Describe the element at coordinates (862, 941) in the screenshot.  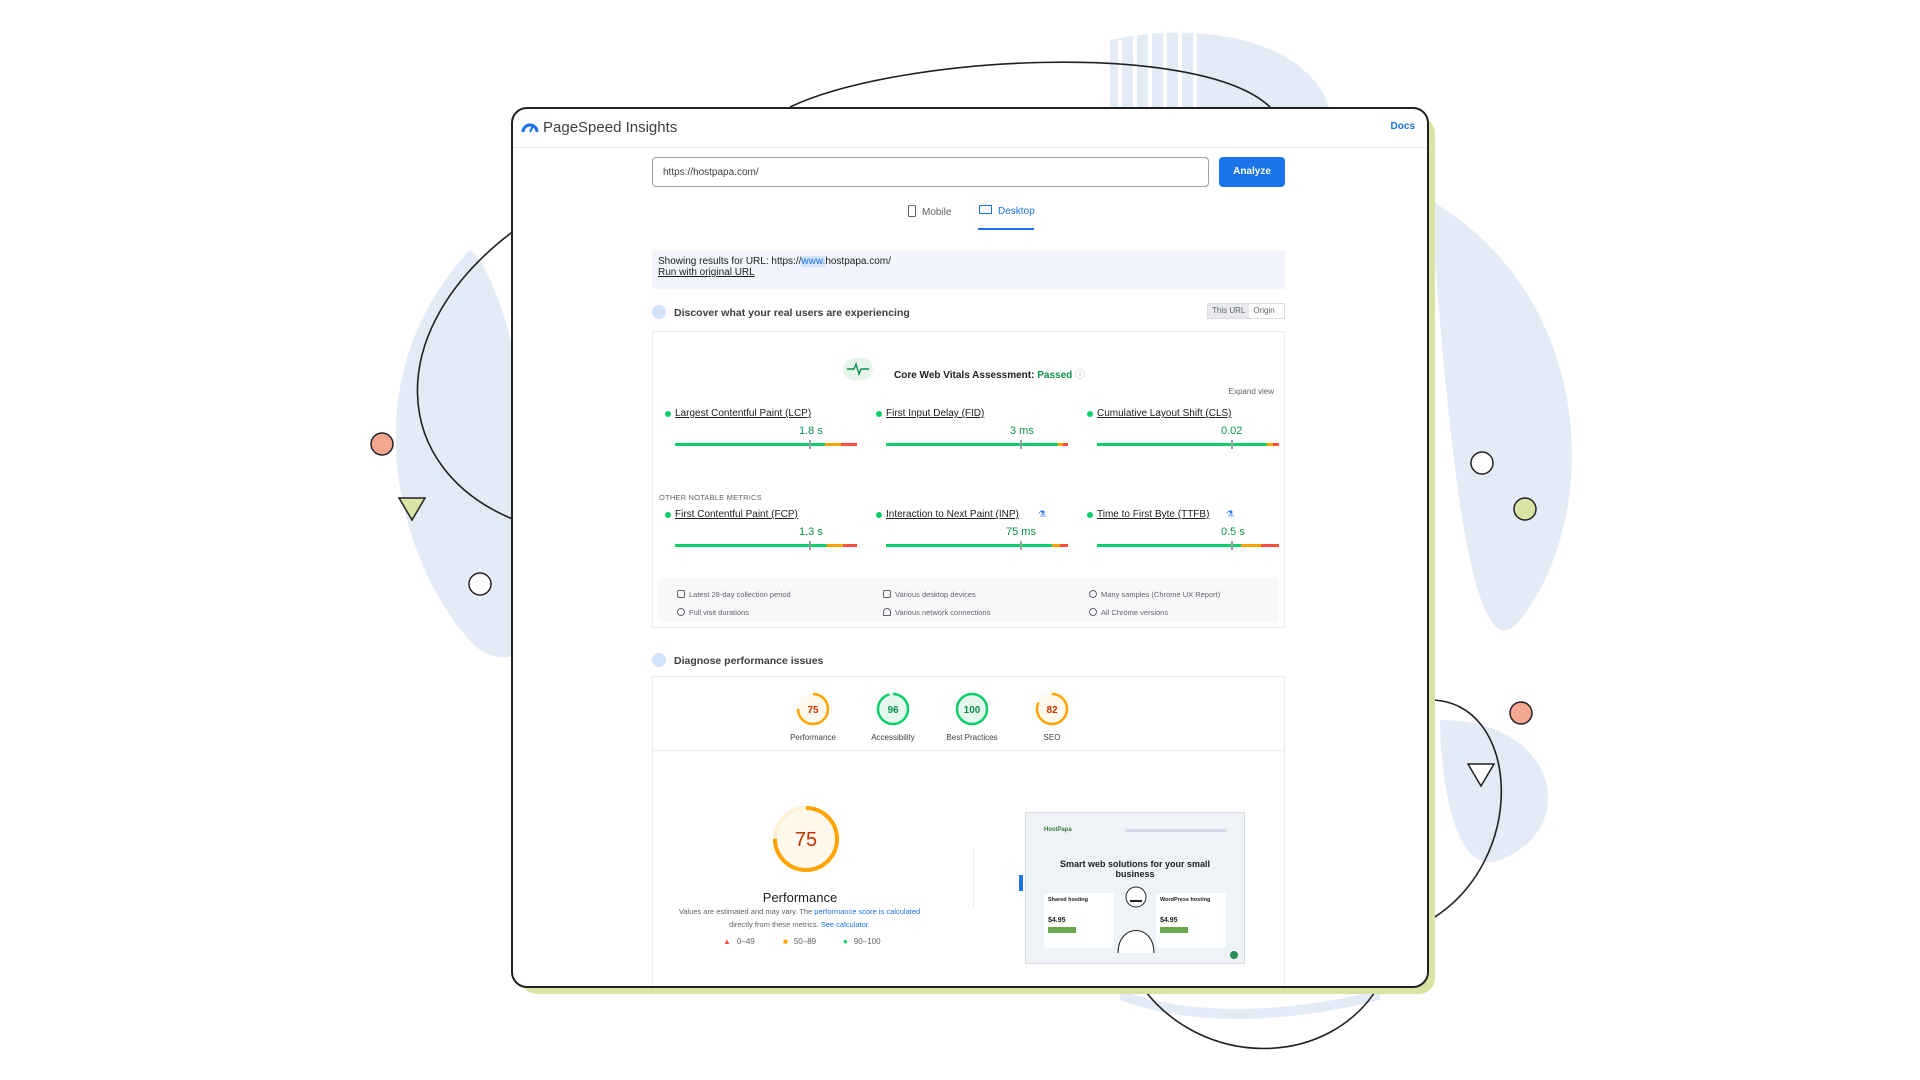
I see `legend-good: ● 90–100` at that location.